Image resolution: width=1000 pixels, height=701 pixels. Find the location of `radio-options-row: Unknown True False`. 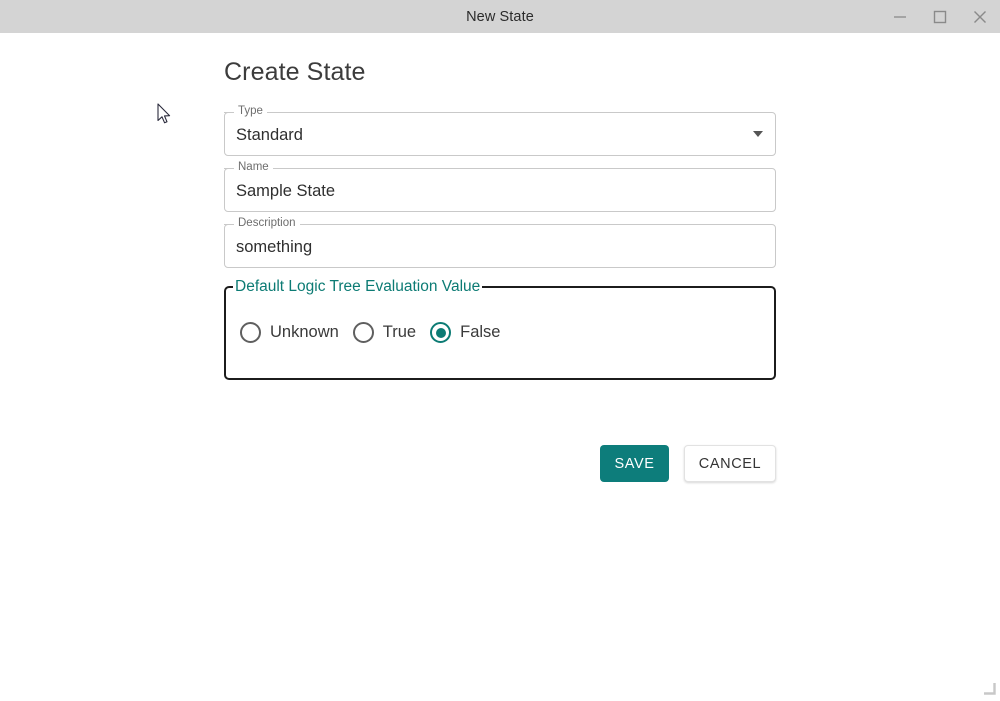

radio-options-row: Unknown True False is located at coordinates (370, 332).